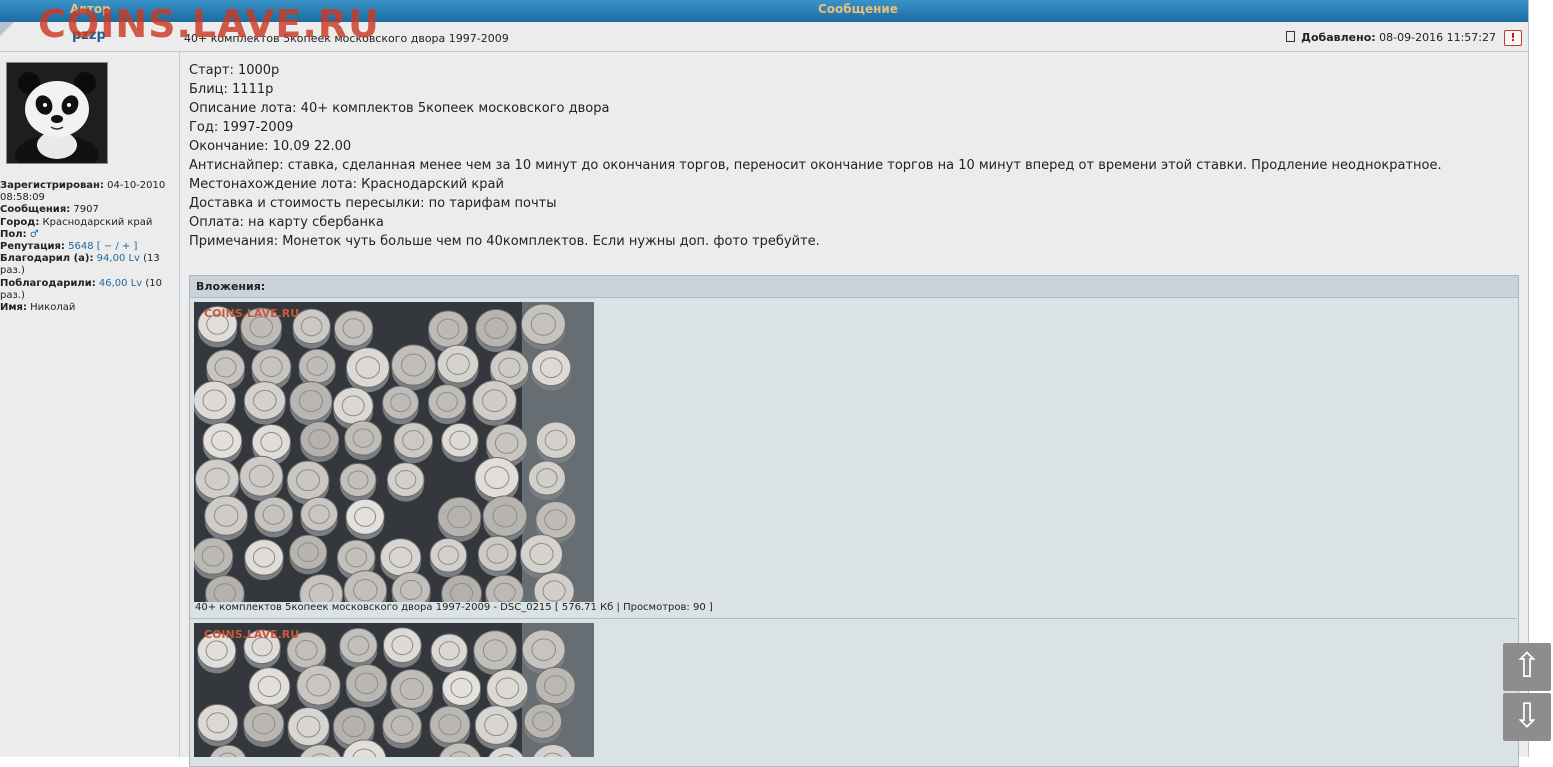 The image size is (1553, 767). I want to click on male-icon: ♂, so click(34, 234).